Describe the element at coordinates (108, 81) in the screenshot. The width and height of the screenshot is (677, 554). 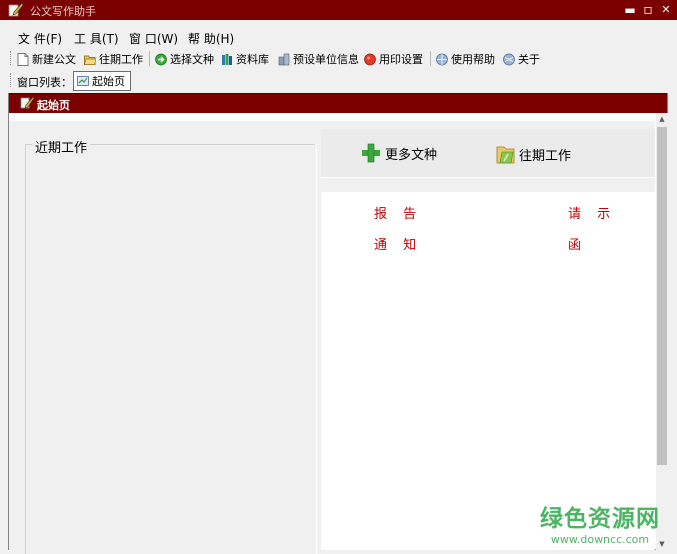
I see `window-tab-label: 起始页` at that location.